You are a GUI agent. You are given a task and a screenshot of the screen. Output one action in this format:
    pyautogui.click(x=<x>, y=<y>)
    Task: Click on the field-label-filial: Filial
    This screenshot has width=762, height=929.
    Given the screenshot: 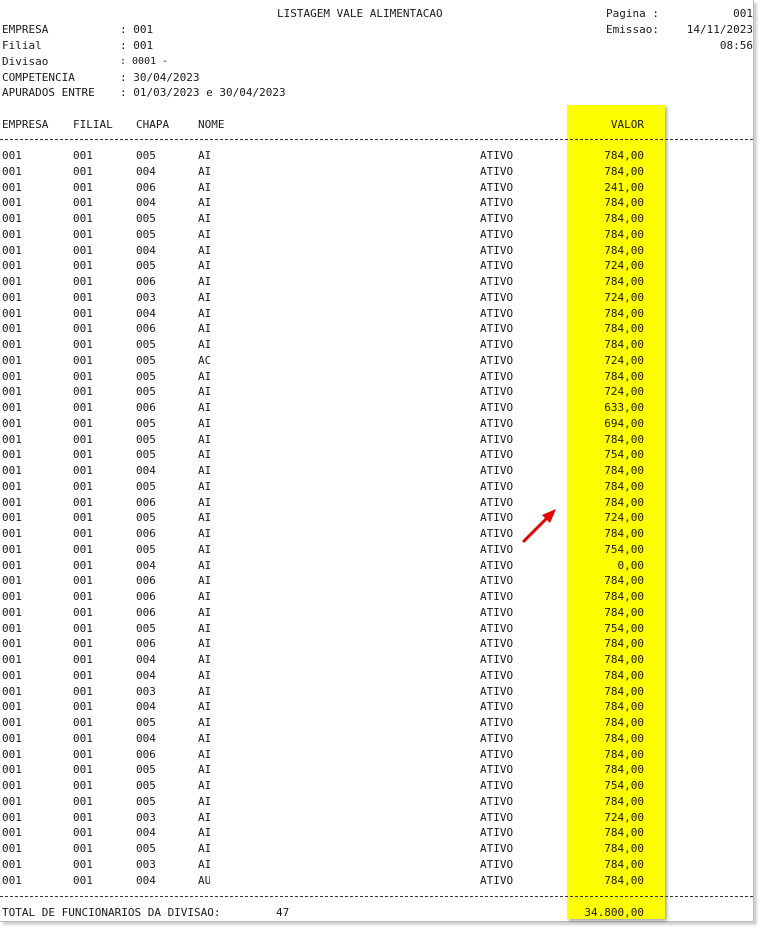 What is the action you would take?
    pyautogui.click(x=22, y=45)
    